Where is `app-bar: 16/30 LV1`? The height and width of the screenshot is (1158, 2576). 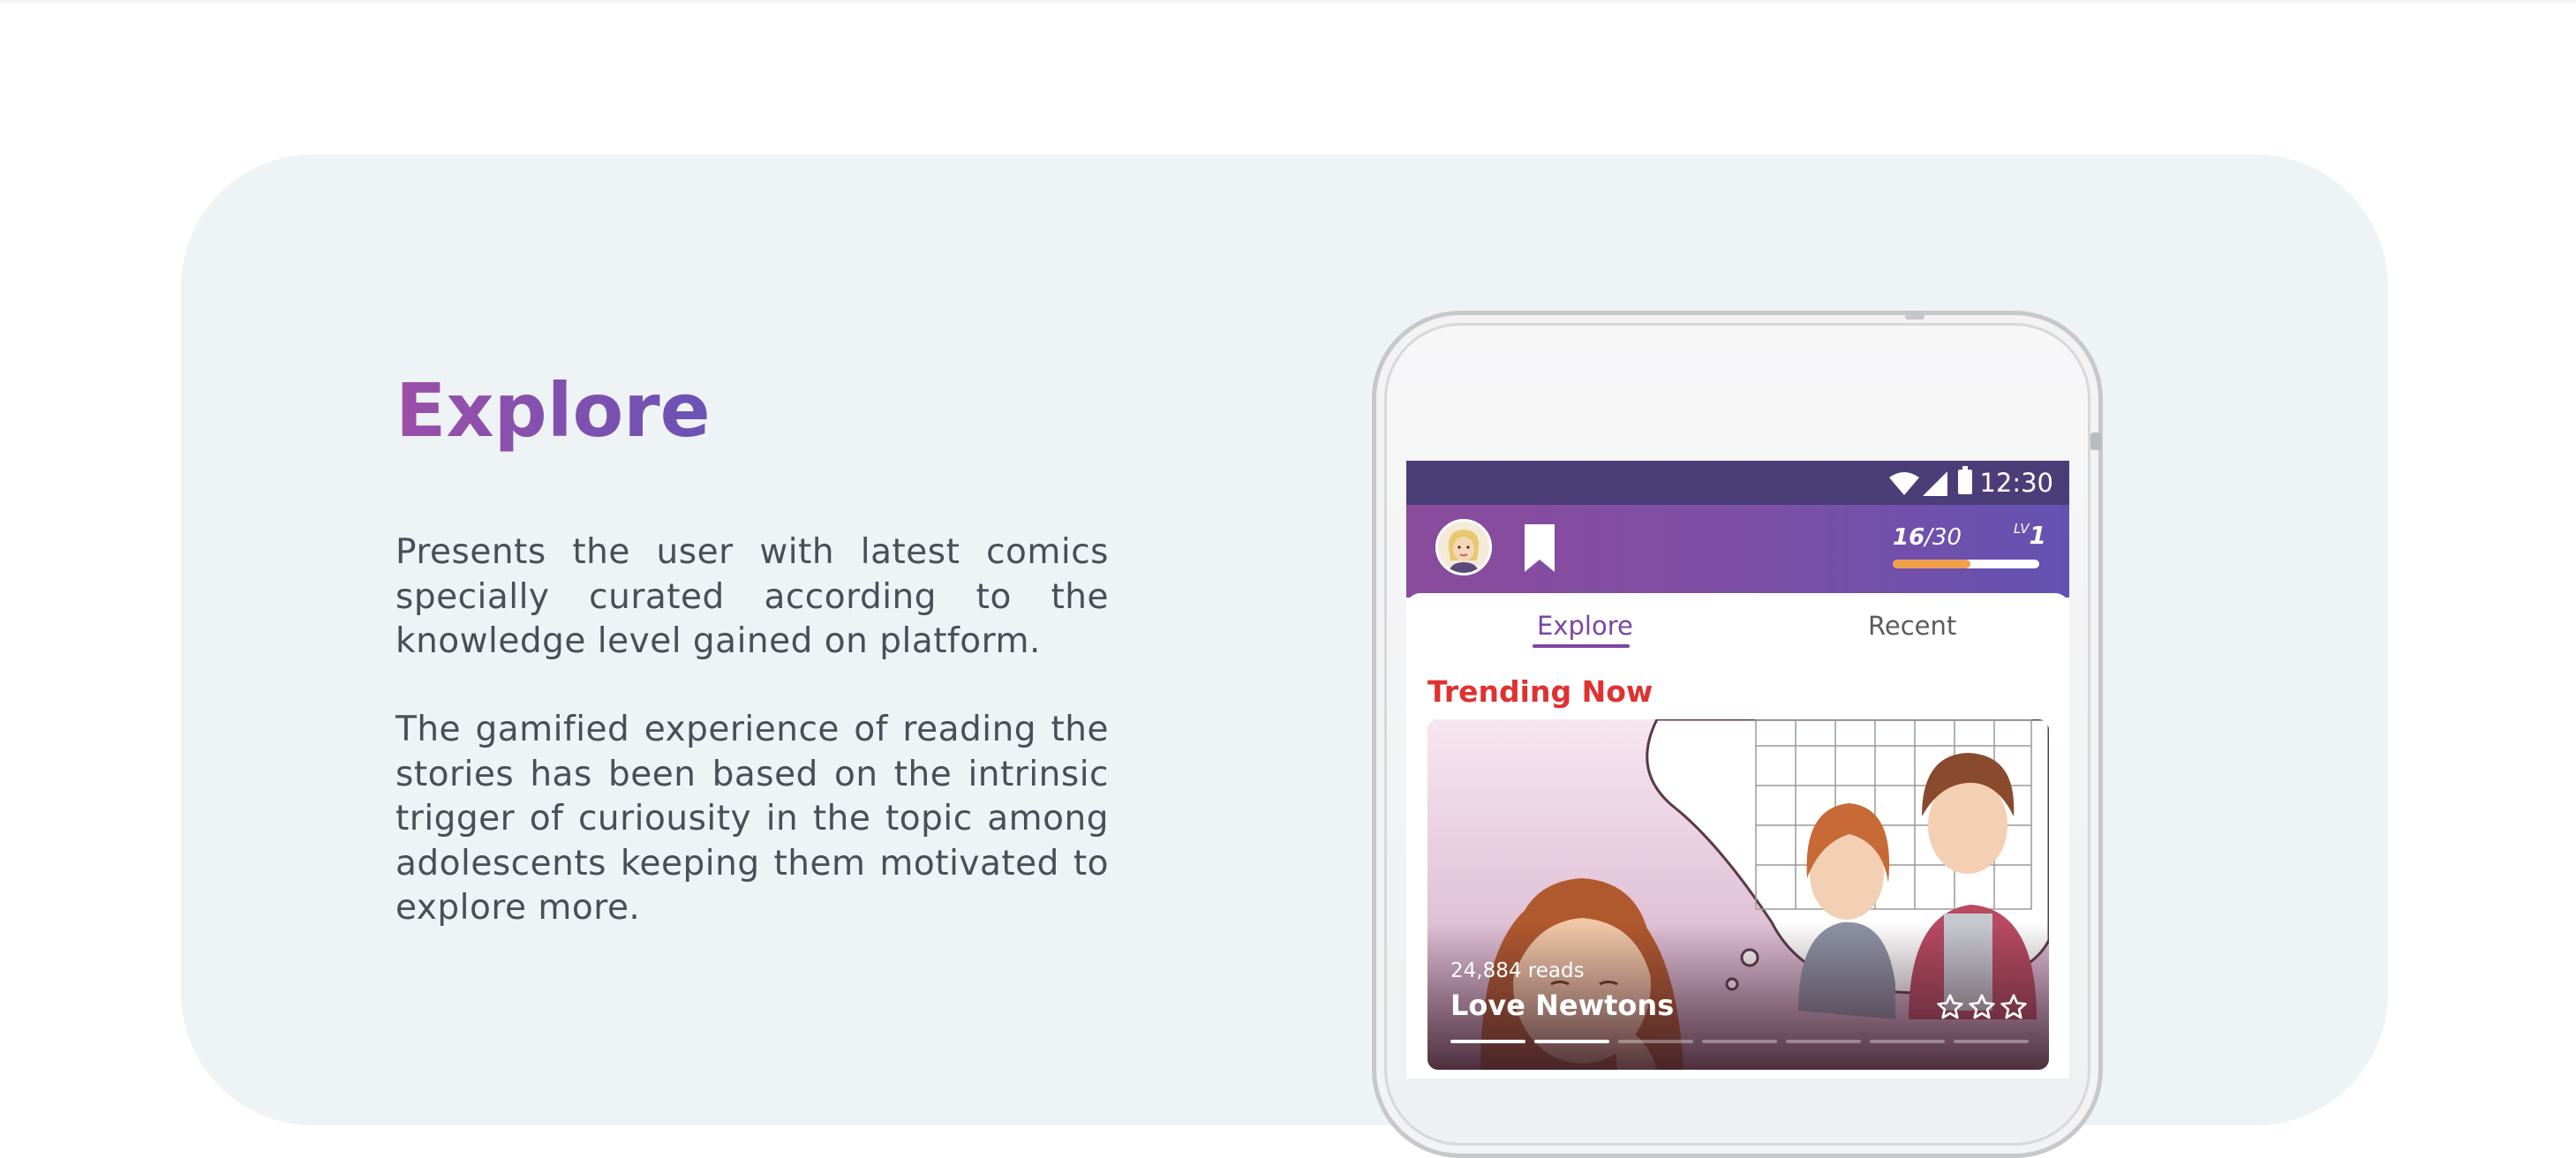 app-bar: 16/30 LV1 is located at coordinates (1738, 551).